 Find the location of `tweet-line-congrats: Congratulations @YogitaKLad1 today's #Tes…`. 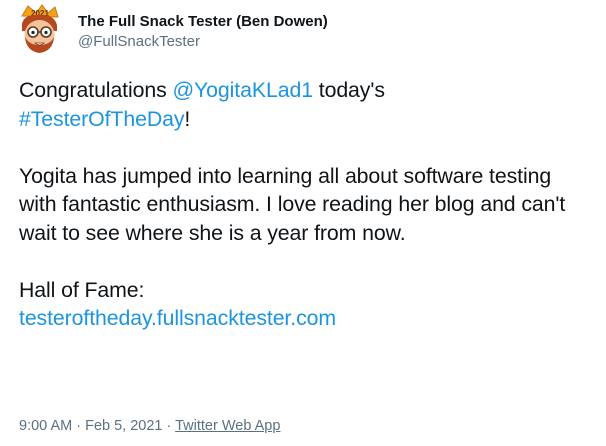

tweet-line-congrats: Congratulations @YogitaKLad1 today's #Tes… is located at coordinates (305, 104).